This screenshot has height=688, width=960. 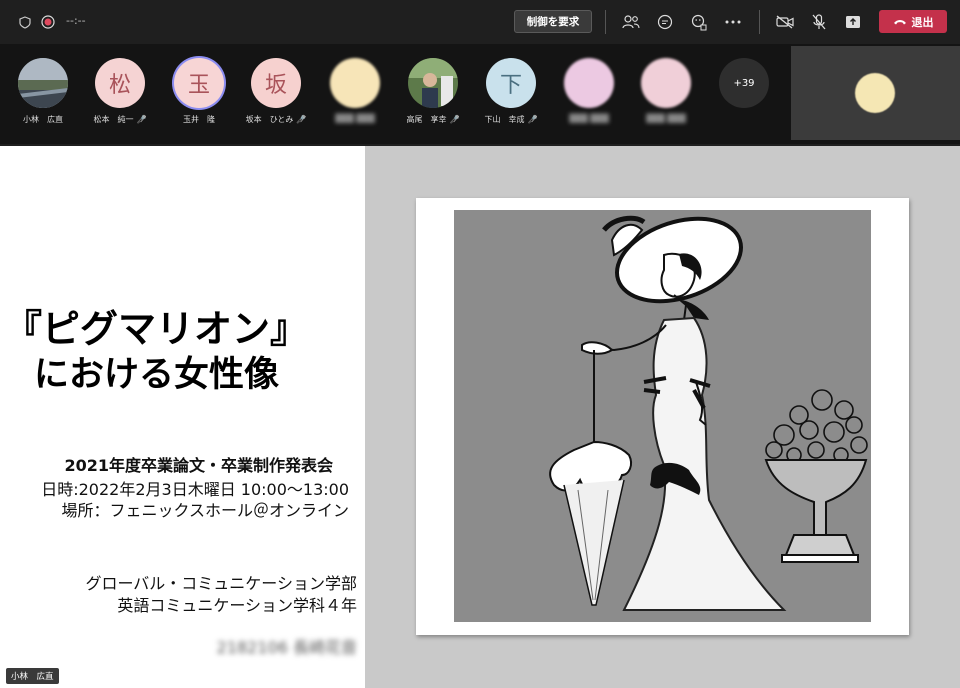 I want to click on mic-off-icon, so click(x=819, y=22).